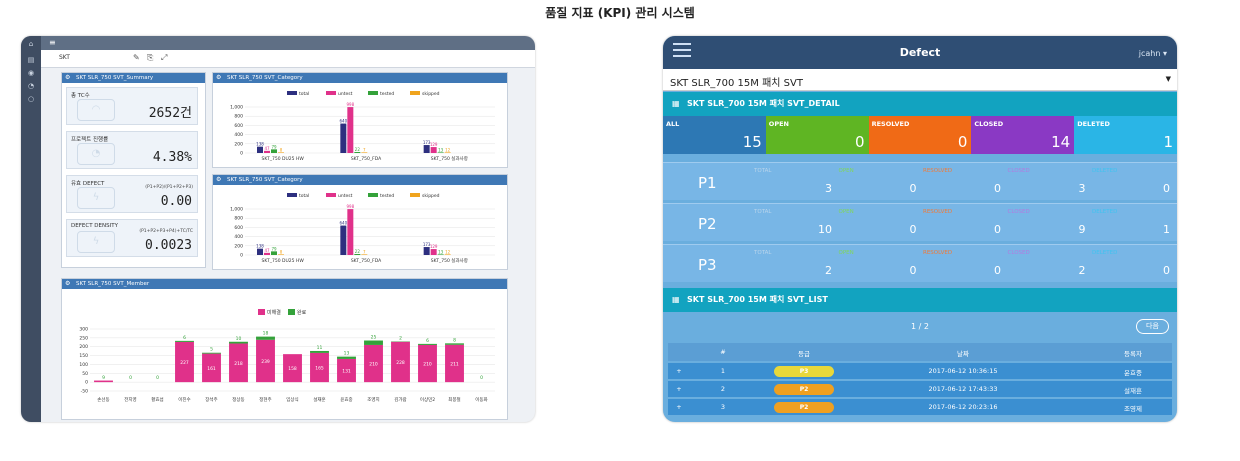 This screenshot has height=461, width=1240. Describe the element at coordinates (752, 142) in the screenshot. I see `stat-value: 15` at that location.